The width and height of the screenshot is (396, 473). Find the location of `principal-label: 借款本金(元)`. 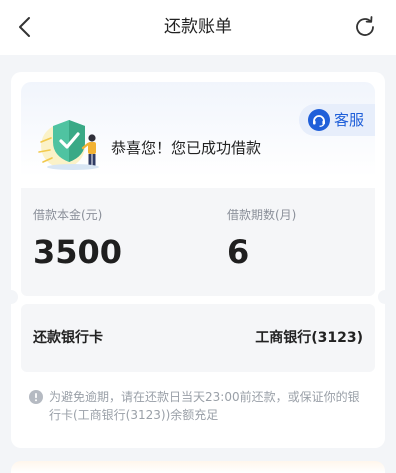

principal-label: 借款本金(元) is located at coordinates (68, 215).